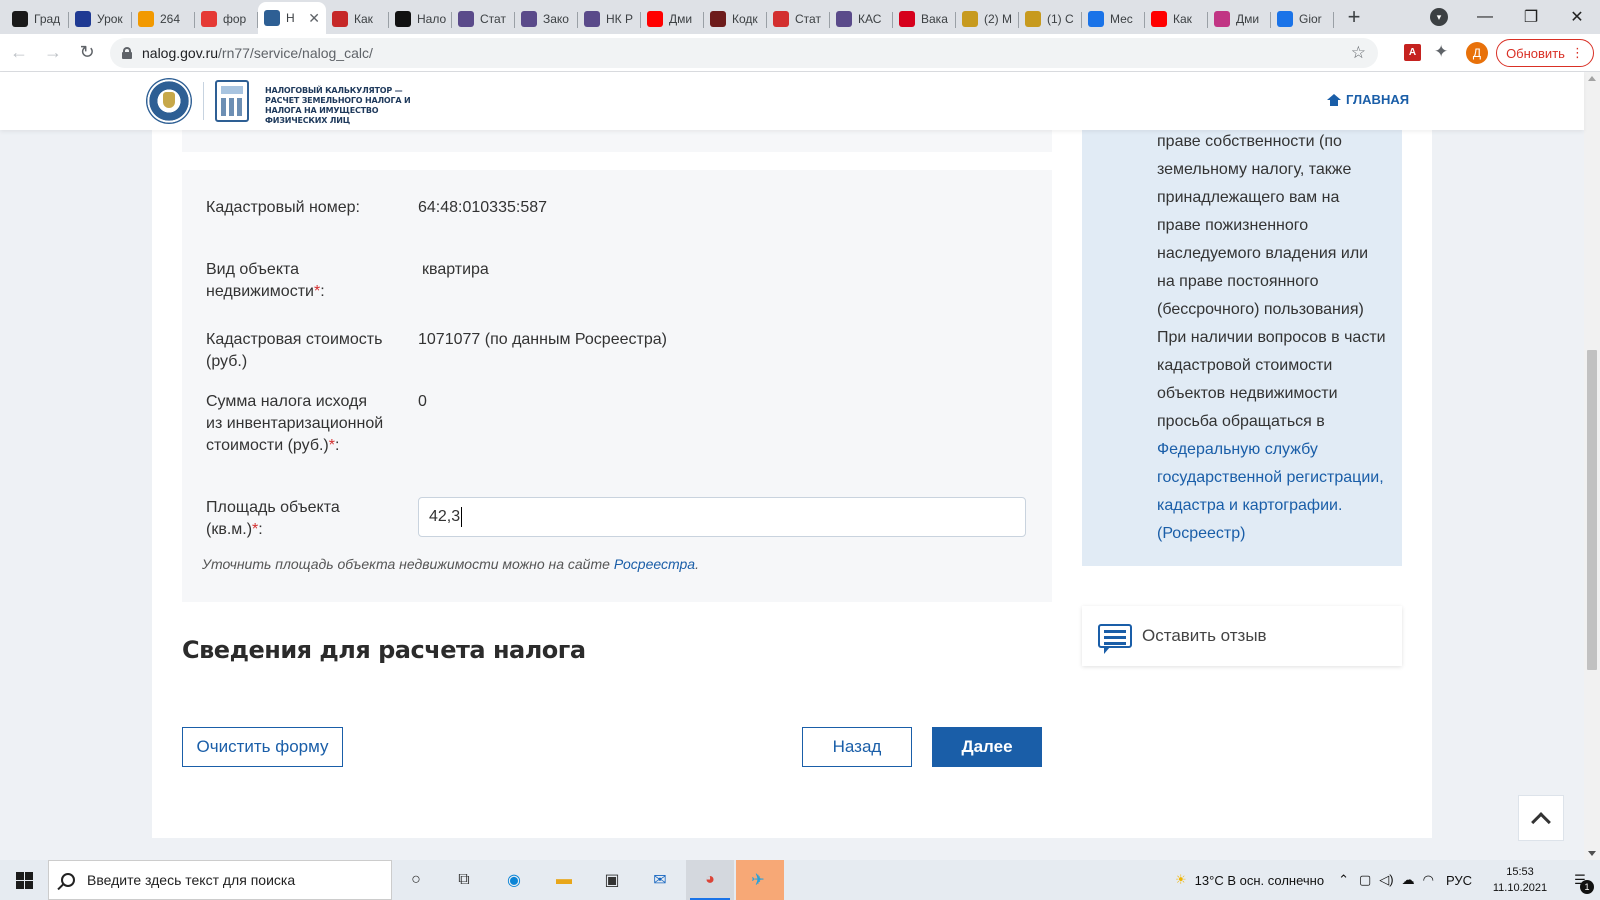 This screenshot has height=900, width=1600. What do you see at coordinates (464, 880) in the screenshot?
I see `task-view-icon: ⧉` at bounding box center [464, 880].